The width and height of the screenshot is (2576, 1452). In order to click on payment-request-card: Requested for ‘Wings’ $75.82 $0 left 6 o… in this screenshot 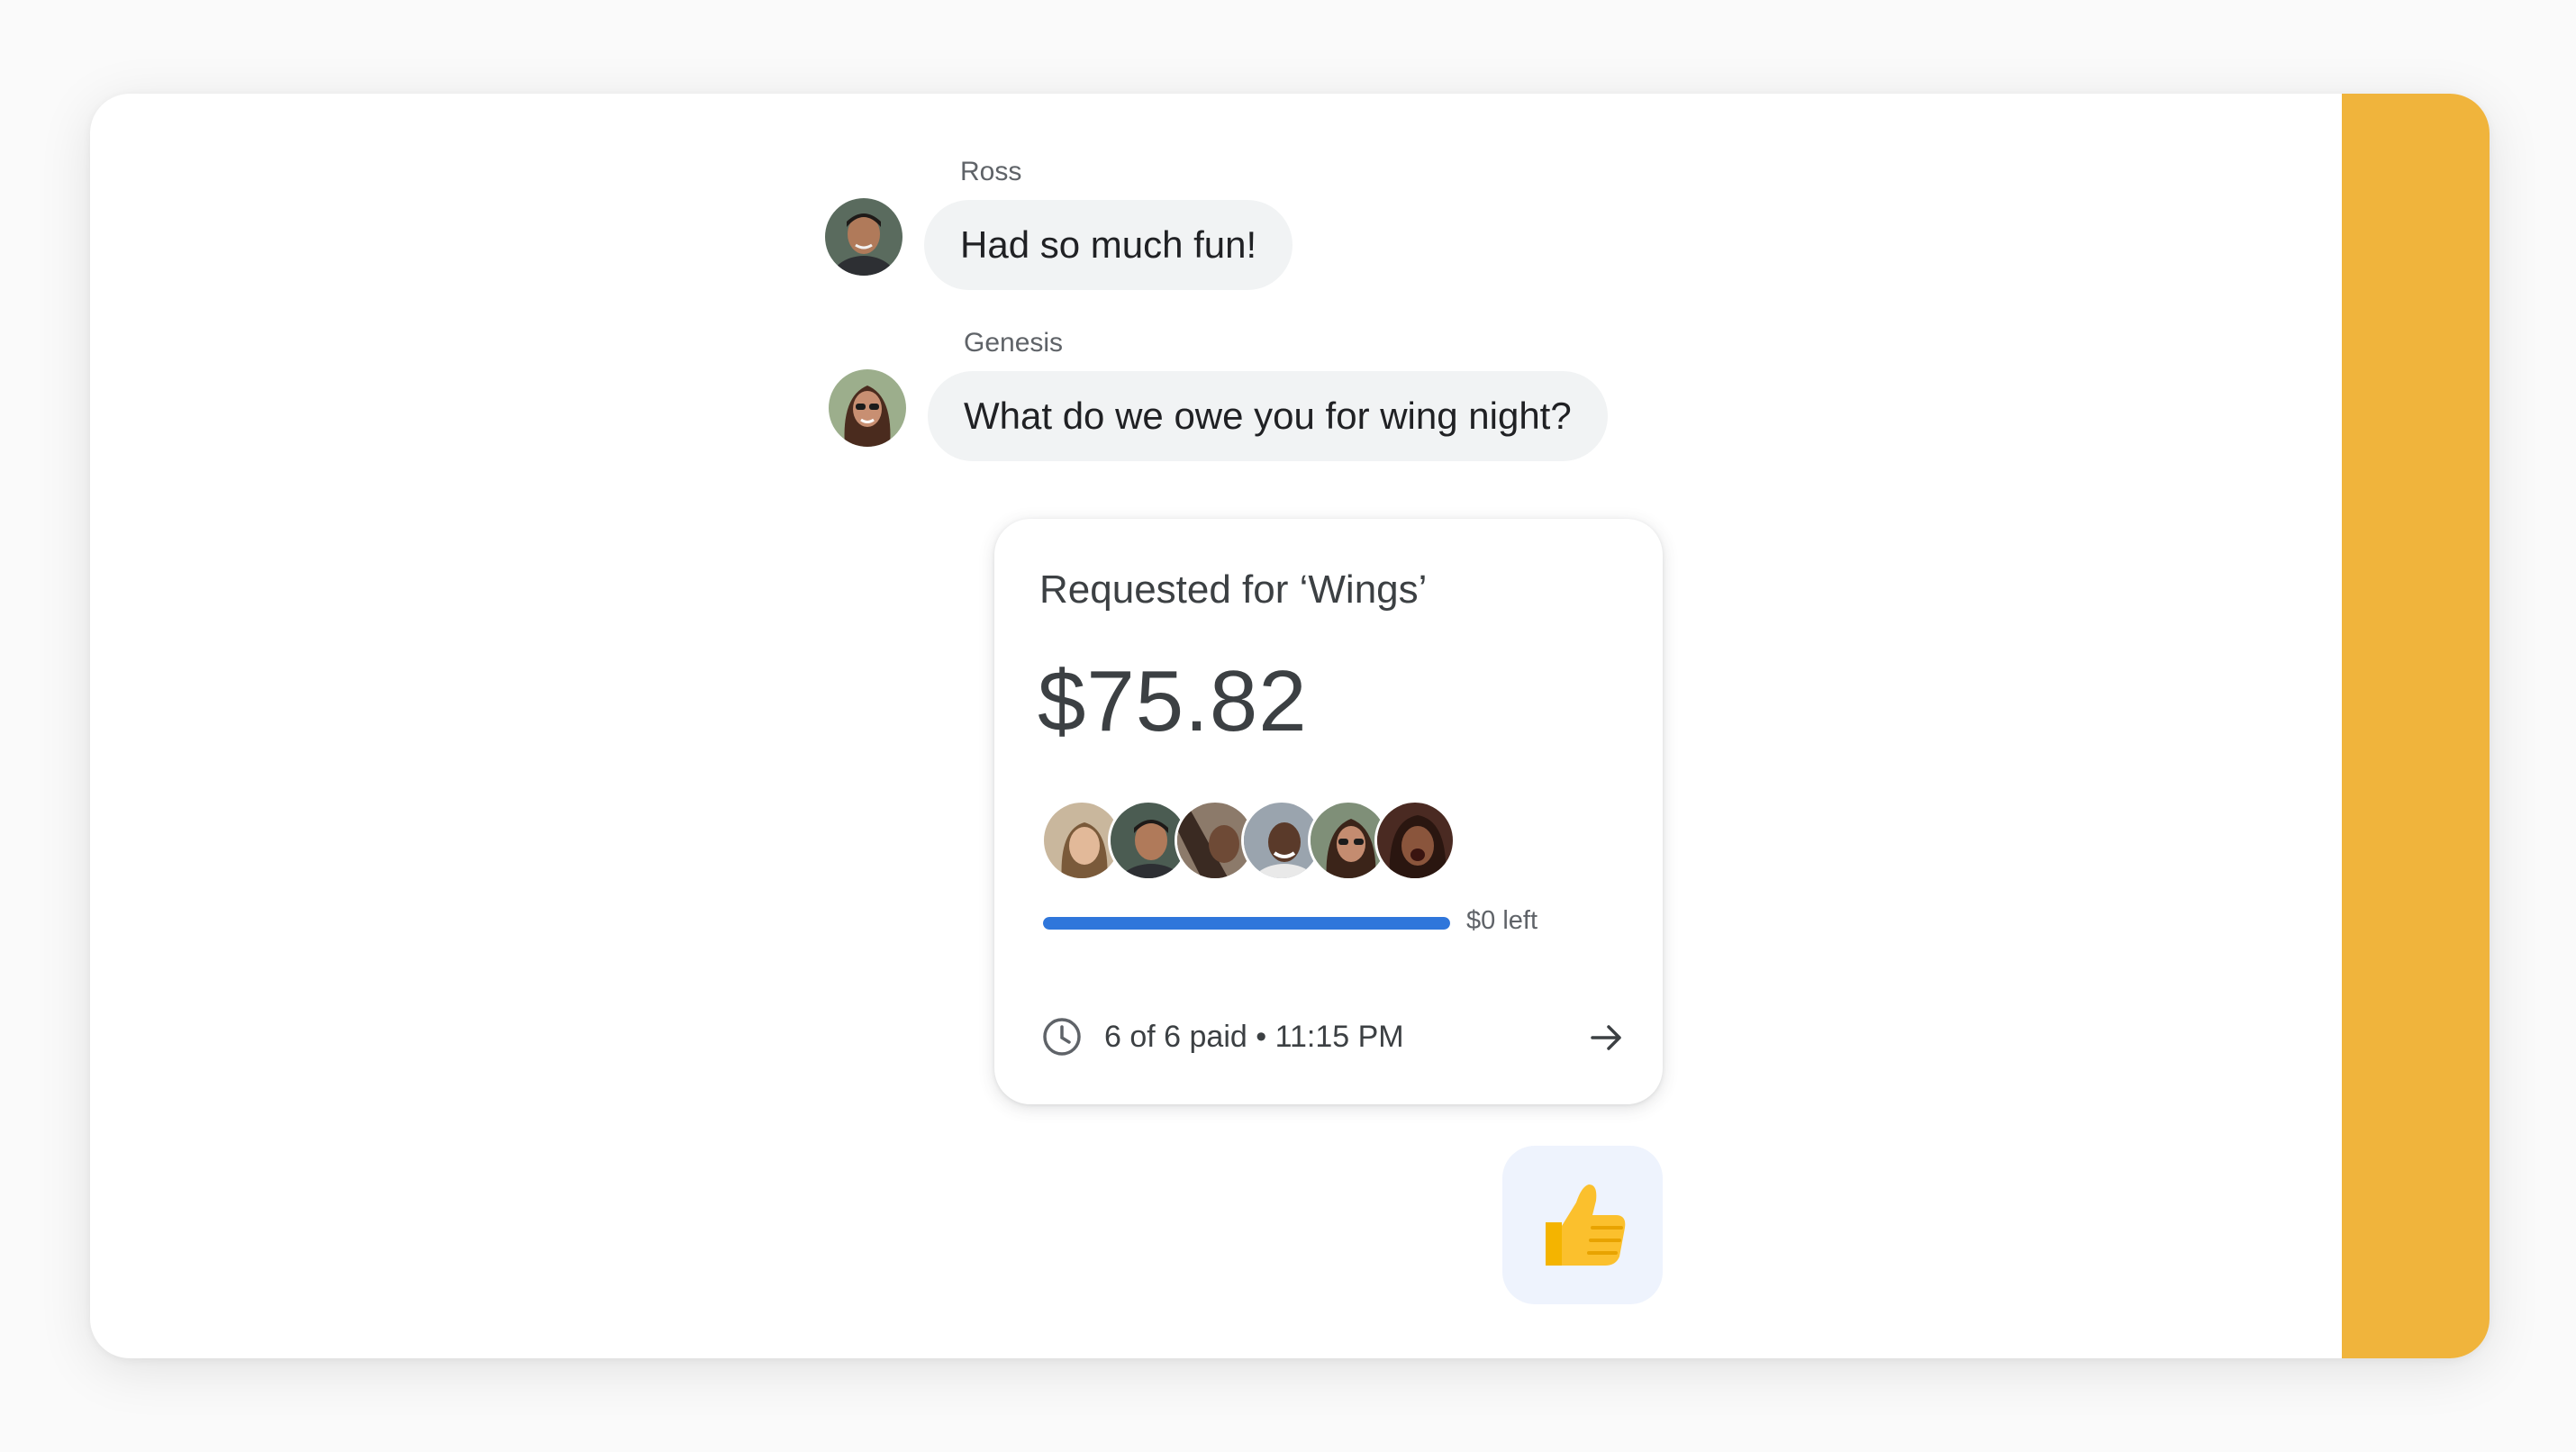, I will do `click(1328, 811)`.